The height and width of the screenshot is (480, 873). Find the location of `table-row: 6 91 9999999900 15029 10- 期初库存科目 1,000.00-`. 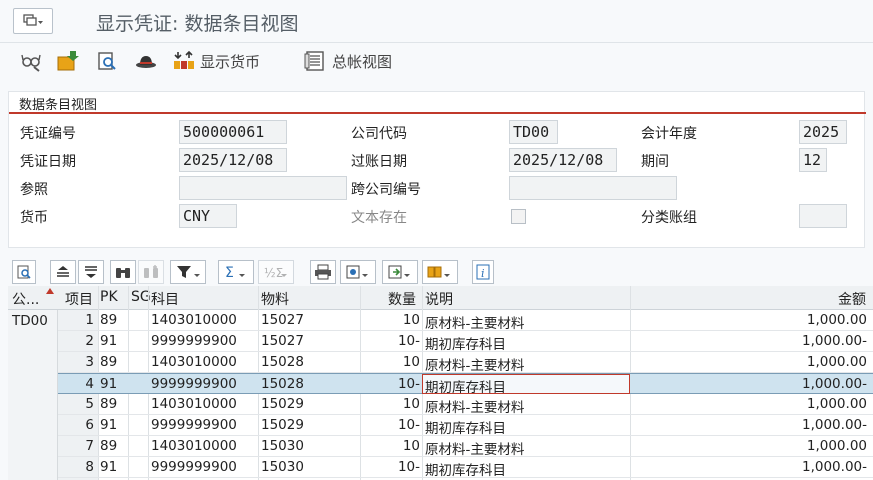

table-row: 6 91 9999999900 15029 10- 期初库存科目 1,000.00- is located at coordinates (465, 426).